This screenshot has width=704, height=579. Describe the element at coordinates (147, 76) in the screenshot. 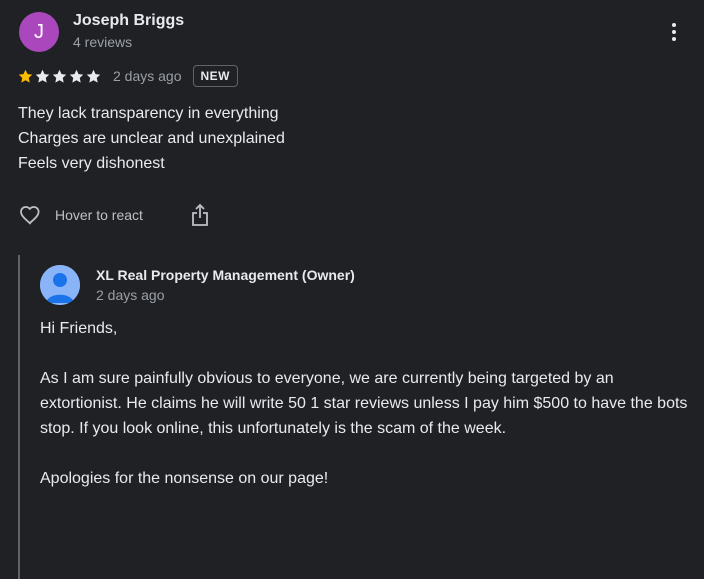

I see `review-date: 2 days ago` at that location.